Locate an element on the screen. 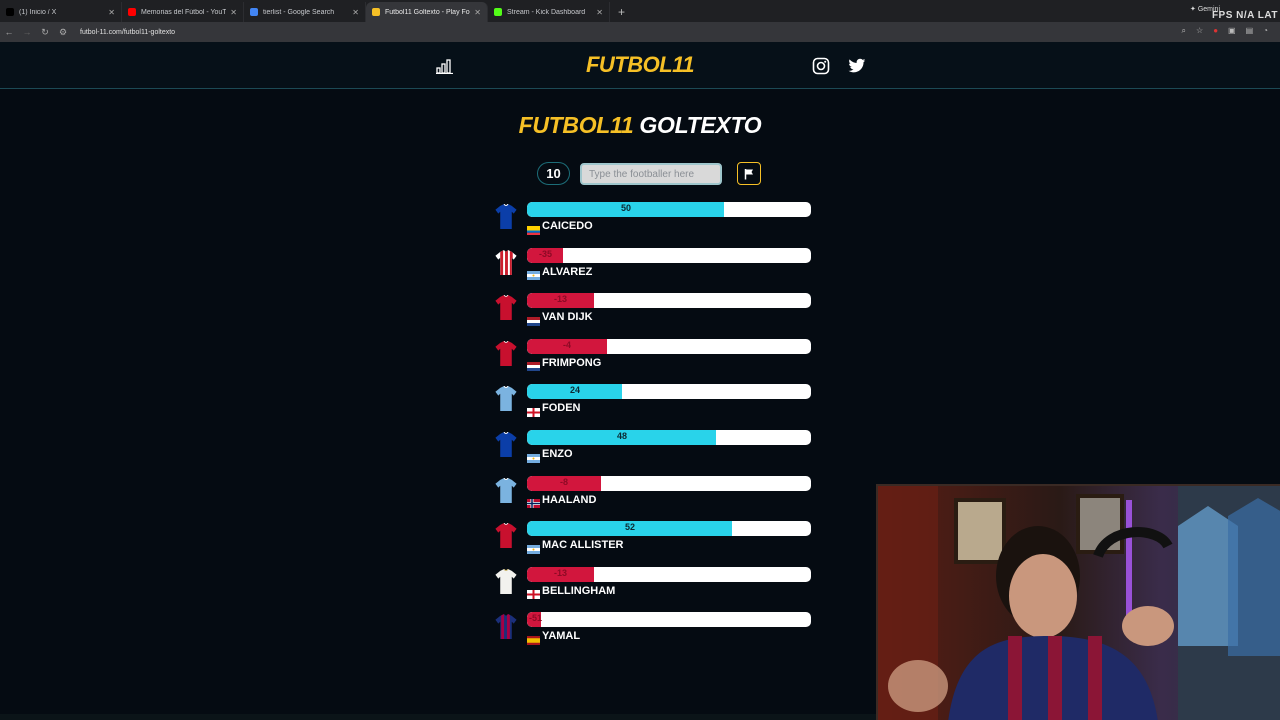 This screenshot has width=1280, height=720. new-tab-button: + is located at coordinates (621, 12).